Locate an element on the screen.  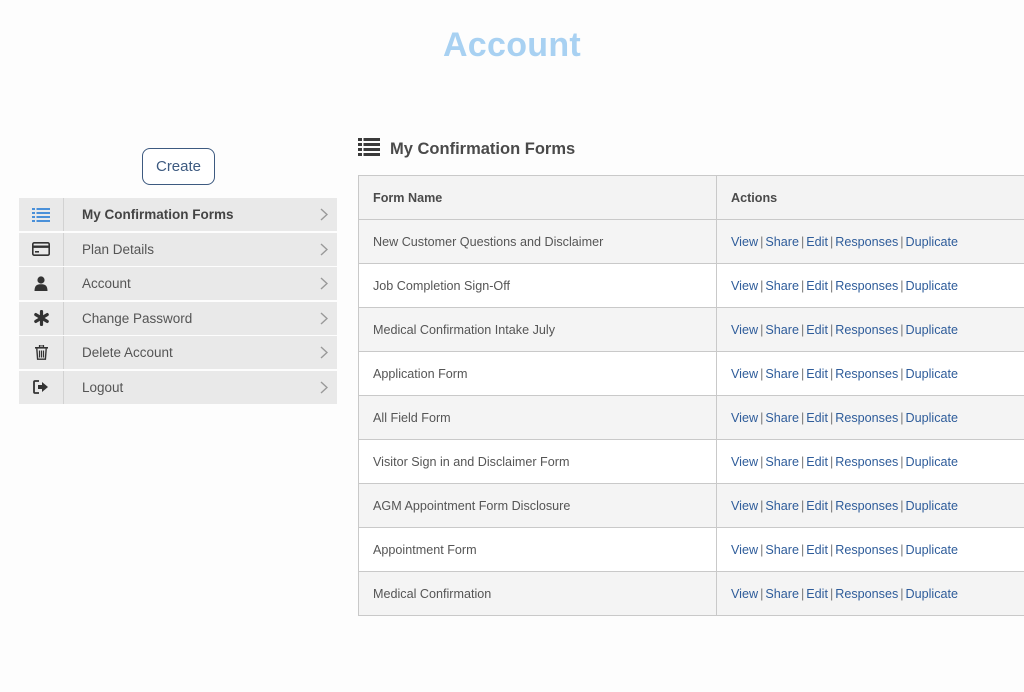
column-header-form-name: Form Name is located at coordinates (537, 197).